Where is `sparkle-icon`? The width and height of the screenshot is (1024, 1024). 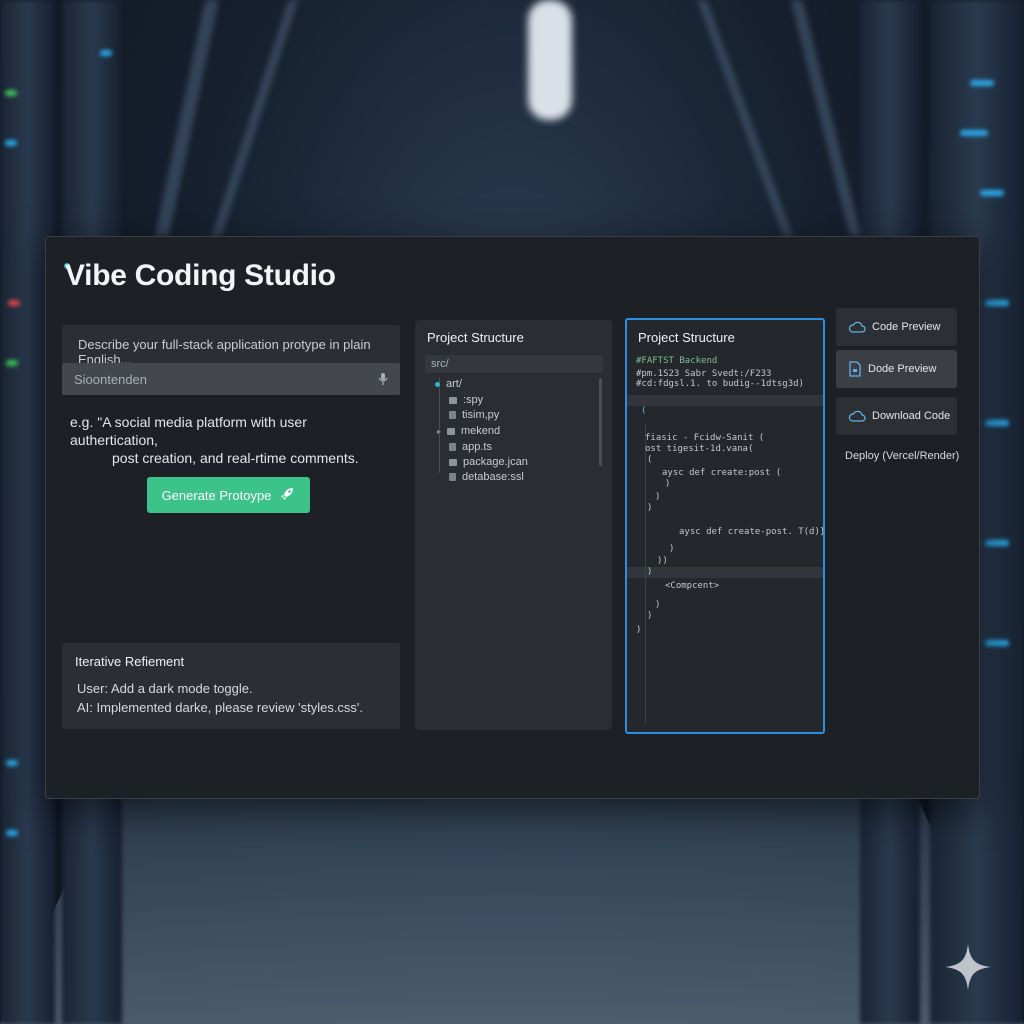
sparkle-icon is located at coordinates (968, 967).